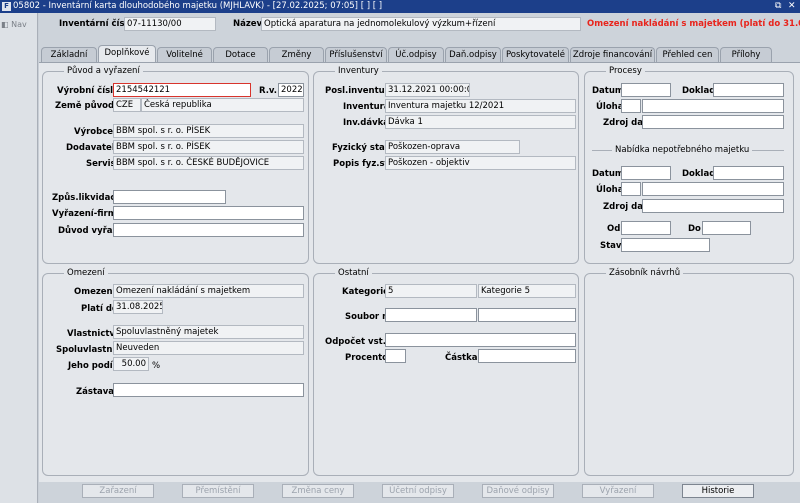 The width and height of the screenshot is (800, 503). What do you see at coordinates (726, 228) in the screenshot?
I see `nab-do-field` at bounding box center [726, 228].